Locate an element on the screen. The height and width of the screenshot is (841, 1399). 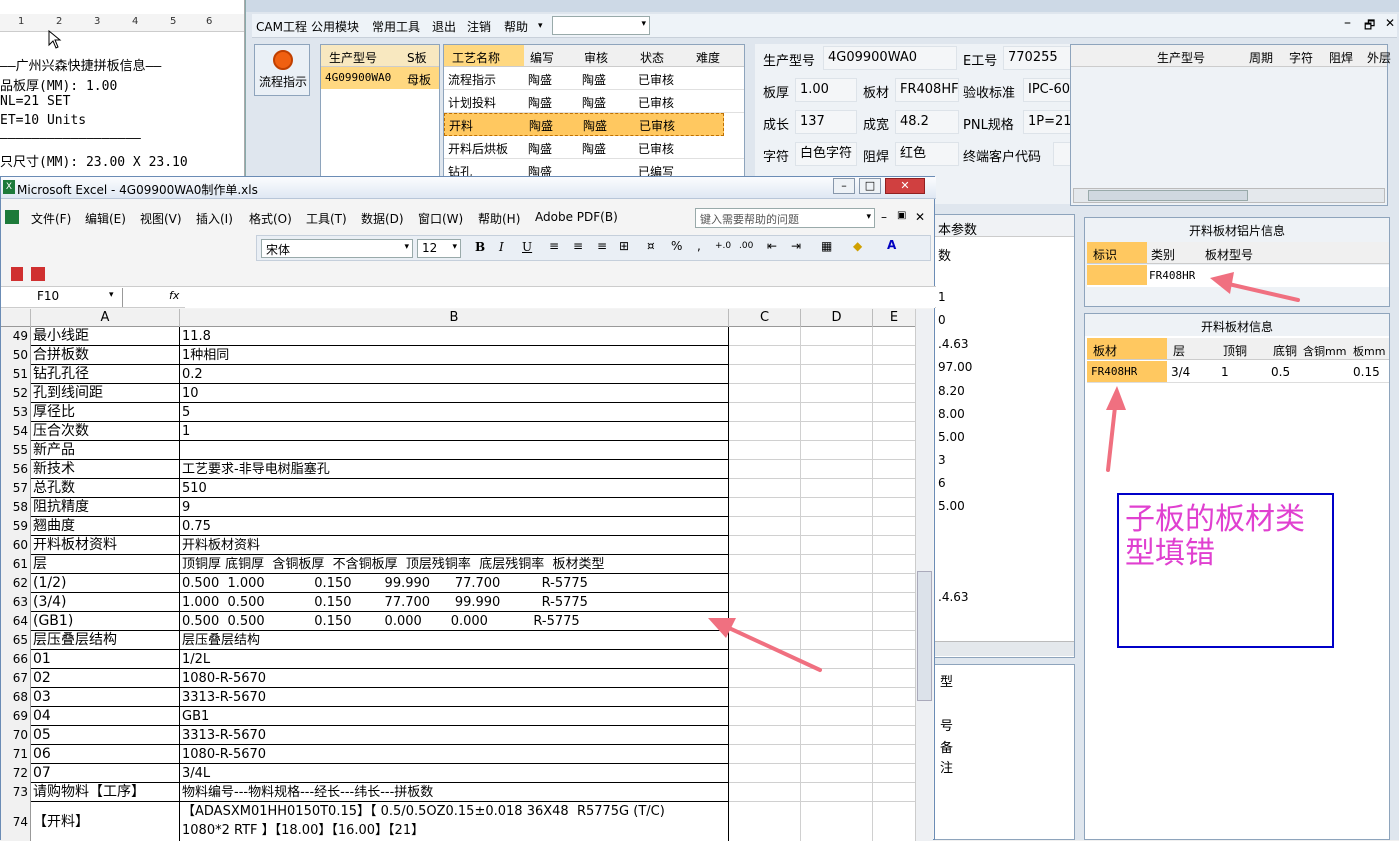
arrow-to-excel-material is located at coordinates (768, 646).